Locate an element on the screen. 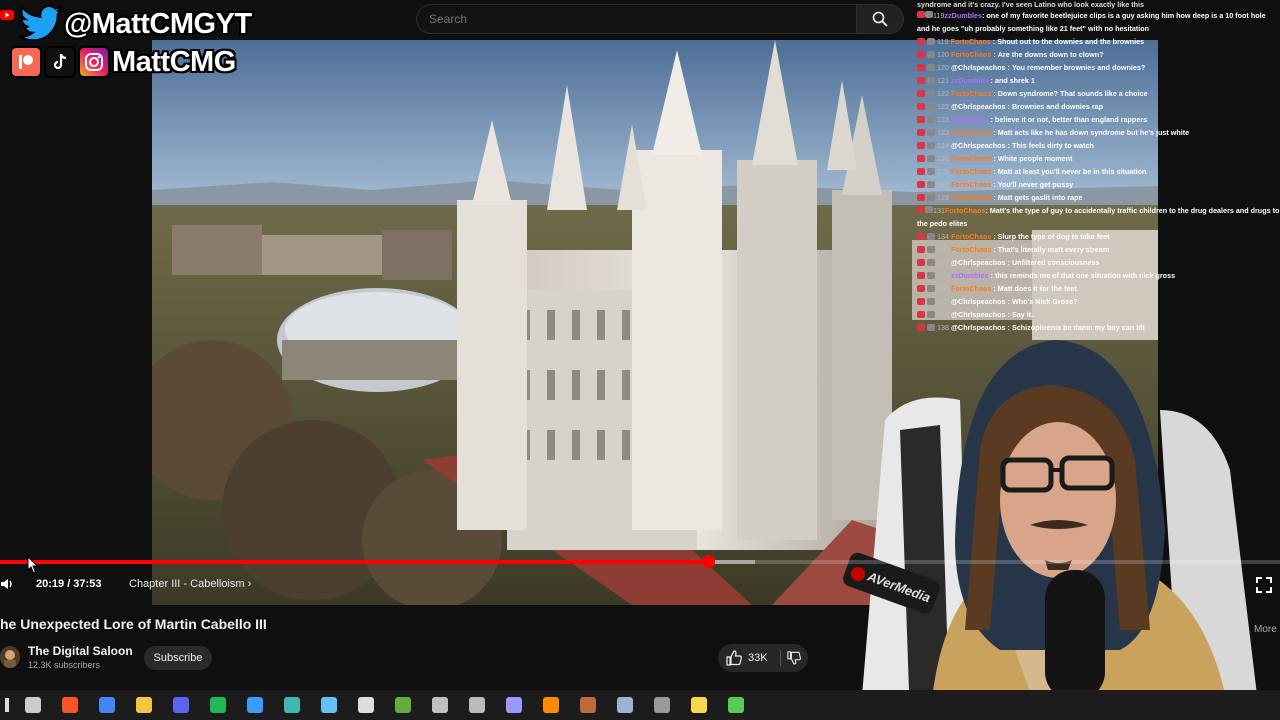 Image resolution: width=1280 pixels, height=720 pixels. steam-icon-glyph is located at coordinates (328, 705).